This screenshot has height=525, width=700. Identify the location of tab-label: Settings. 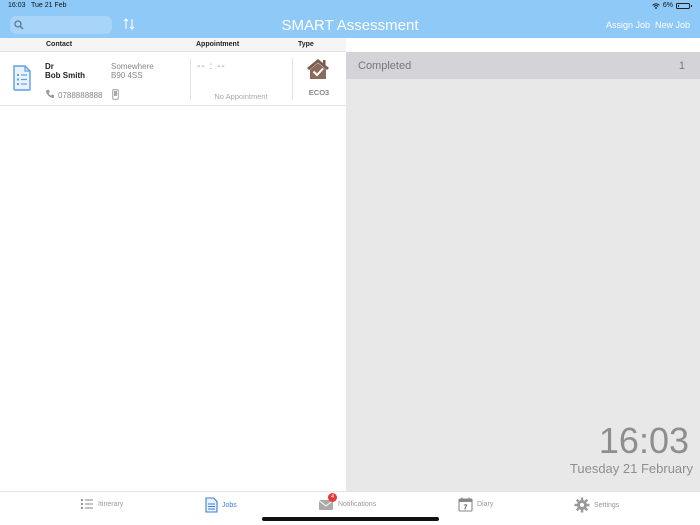
(607, 505).